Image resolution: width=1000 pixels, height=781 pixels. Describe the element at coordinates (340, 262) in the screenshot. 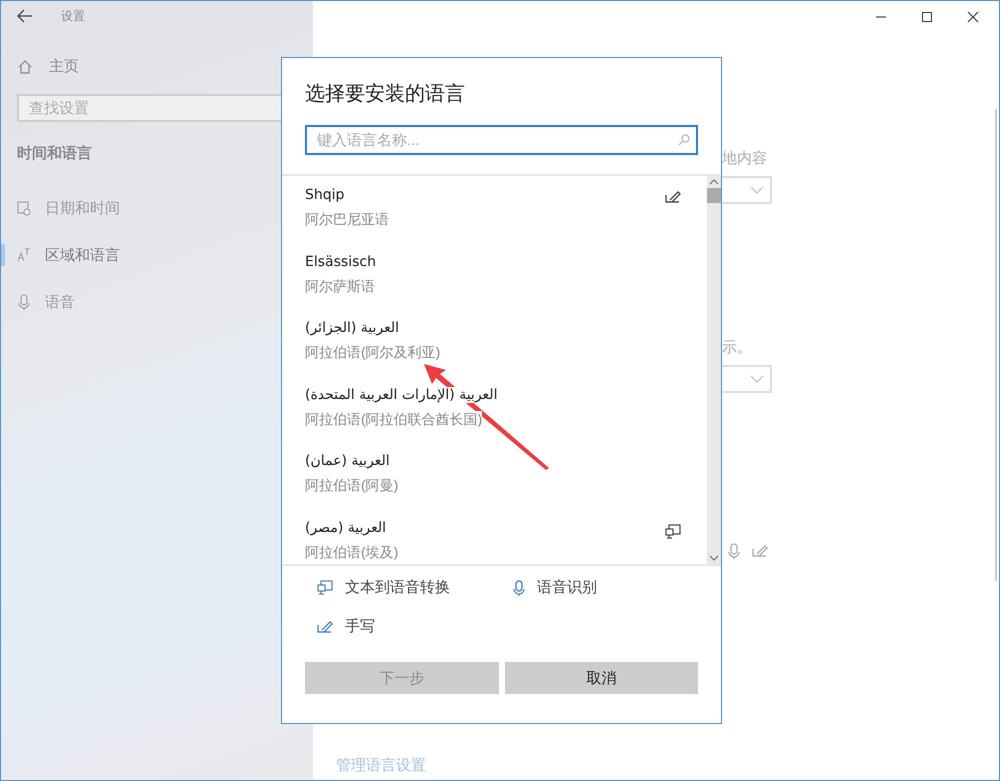

I see `language-name: Elsässisch` at that location.